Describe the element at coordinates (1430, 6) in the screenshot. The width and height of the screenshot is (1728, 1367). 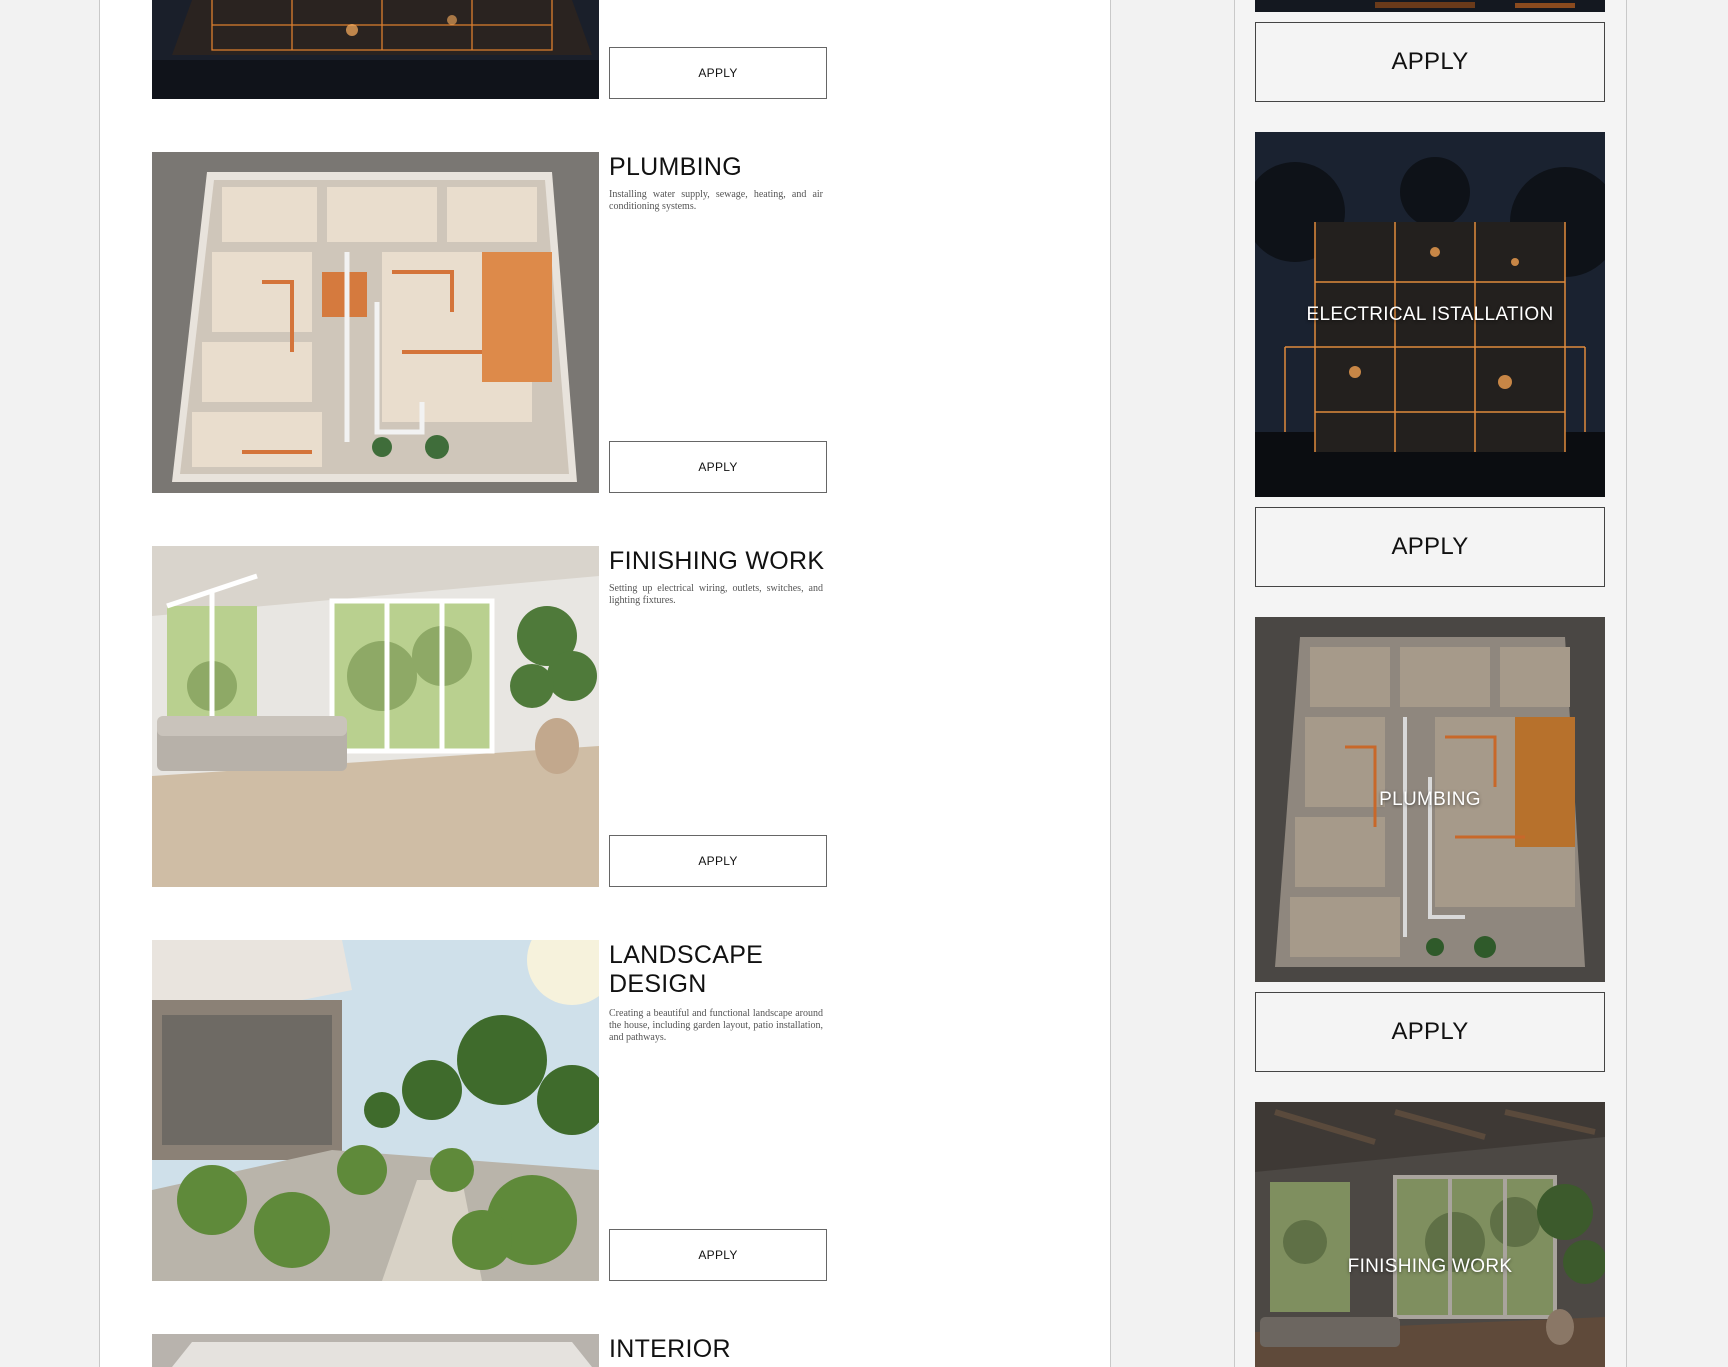
I see `electrical-card-image-top` at that location.